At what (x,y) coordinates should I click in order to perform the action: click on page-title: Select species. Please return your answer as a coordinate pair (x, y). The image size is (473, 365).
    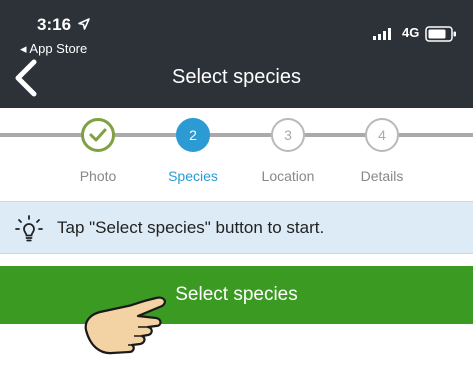
    Looking at the image, I should click on (236, 77).